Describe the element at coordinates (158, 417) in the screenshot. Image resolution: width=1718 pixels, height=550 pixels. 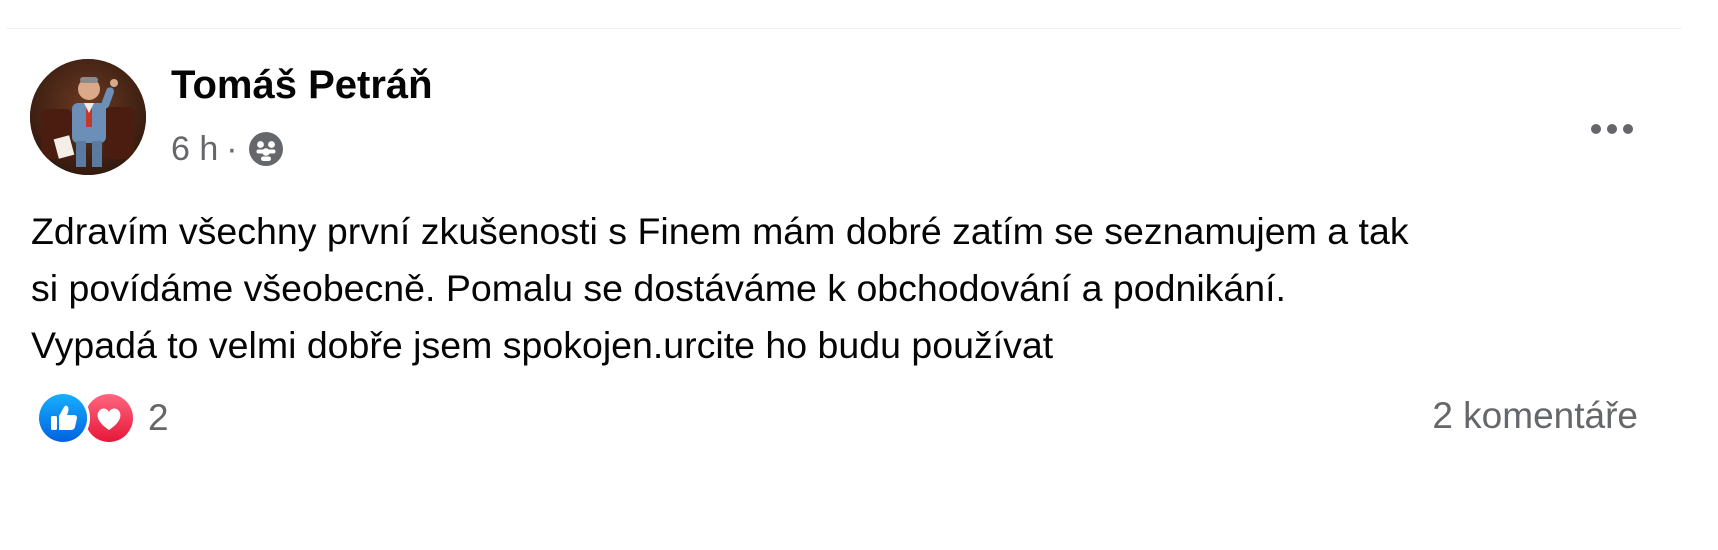
I see `reaction-count: 2` at that location.